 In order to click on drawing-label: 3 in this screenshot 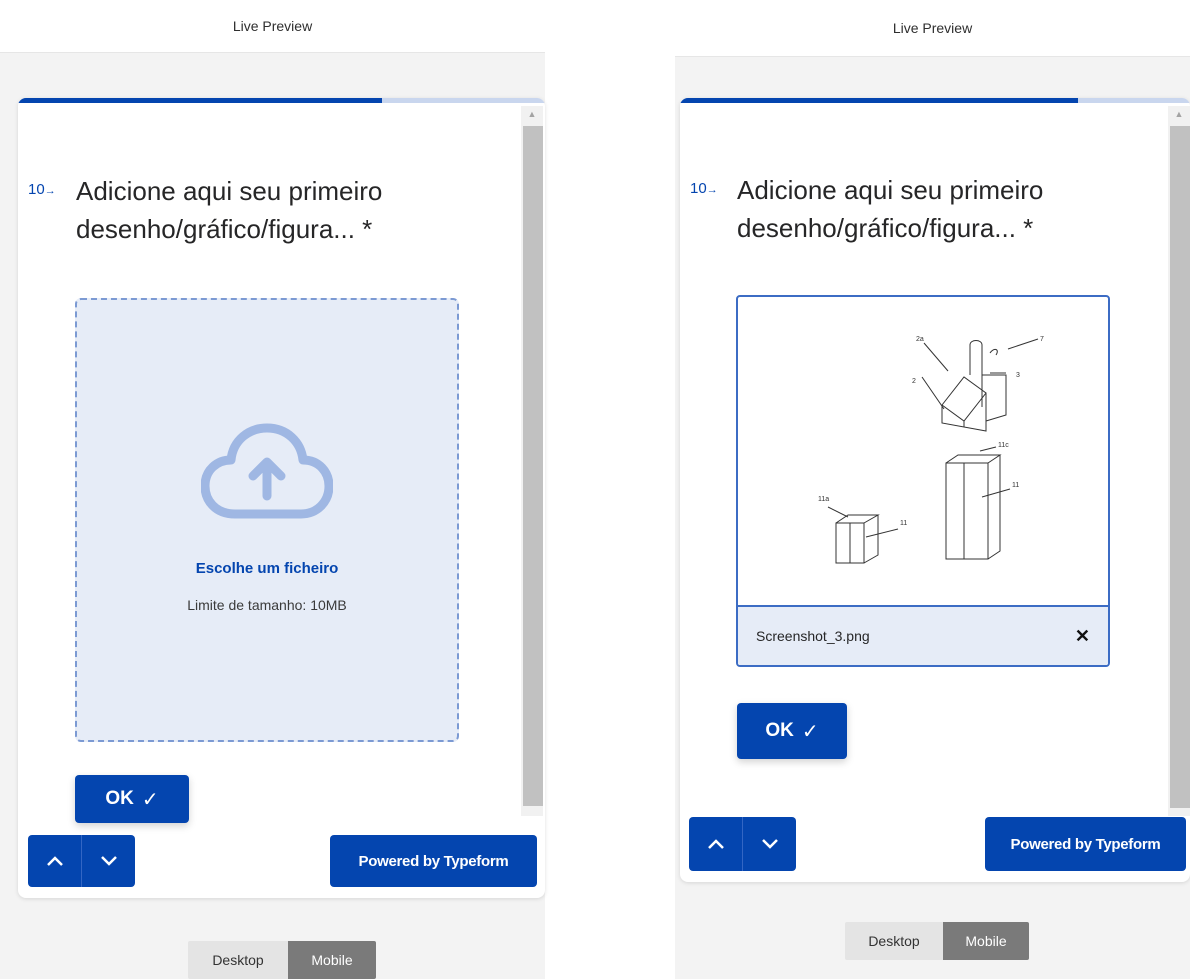, I will do `click(1018, 375)`.